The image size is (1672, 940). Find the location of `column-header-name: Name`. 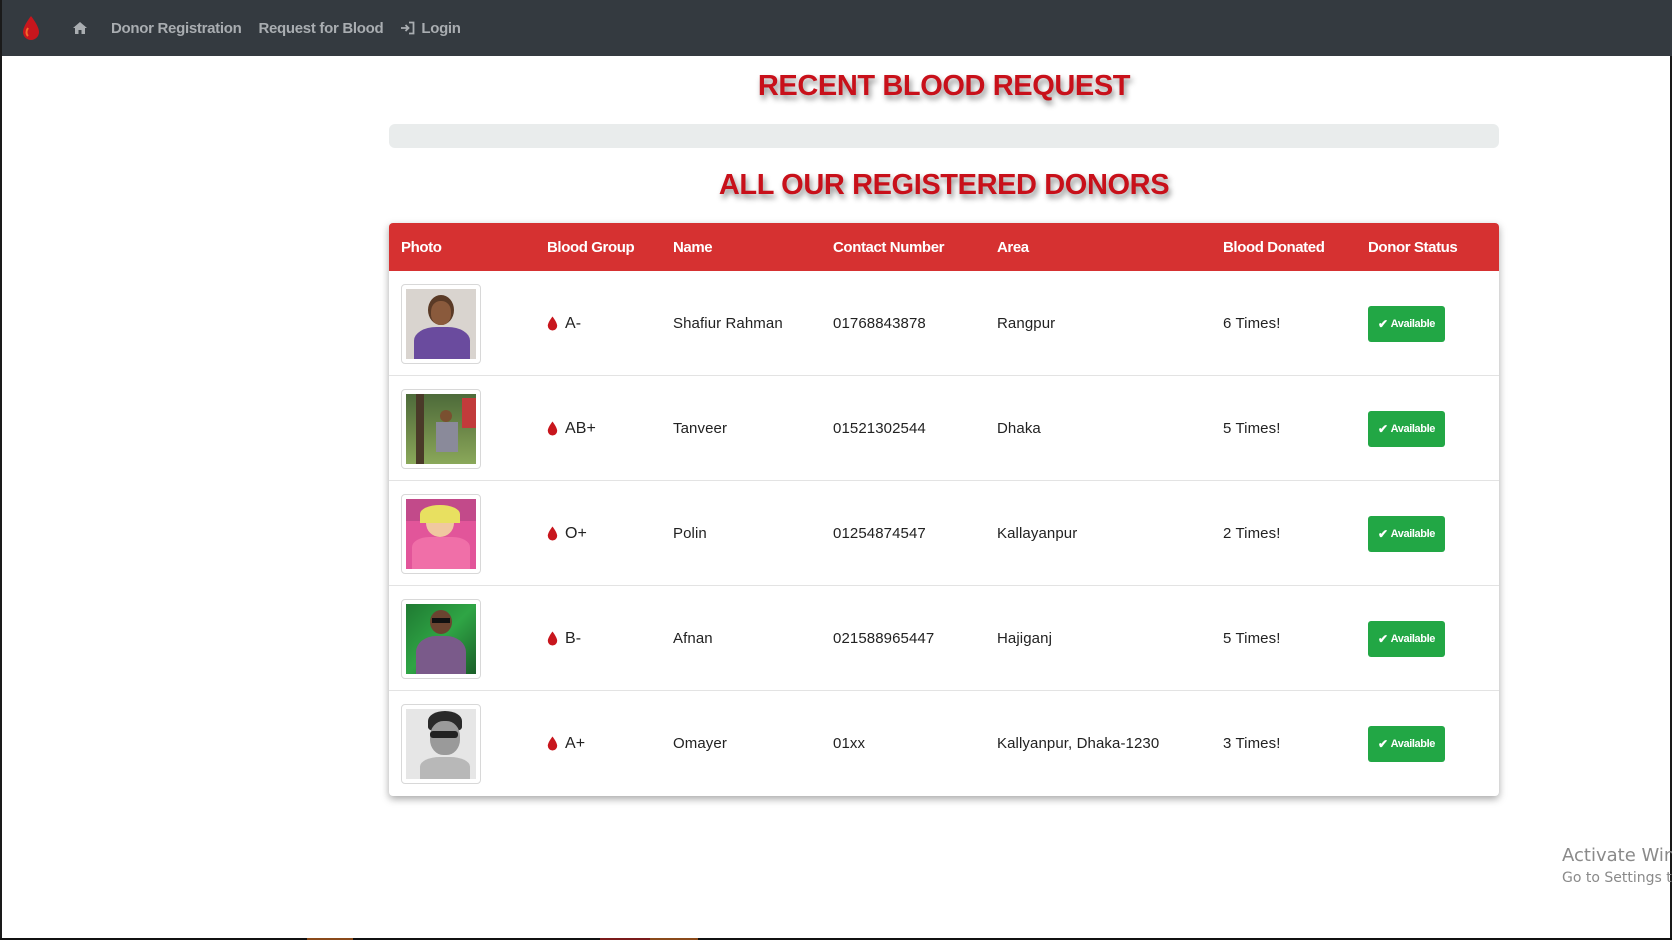

column-header-name: Name is located at coordinates (693, 247).